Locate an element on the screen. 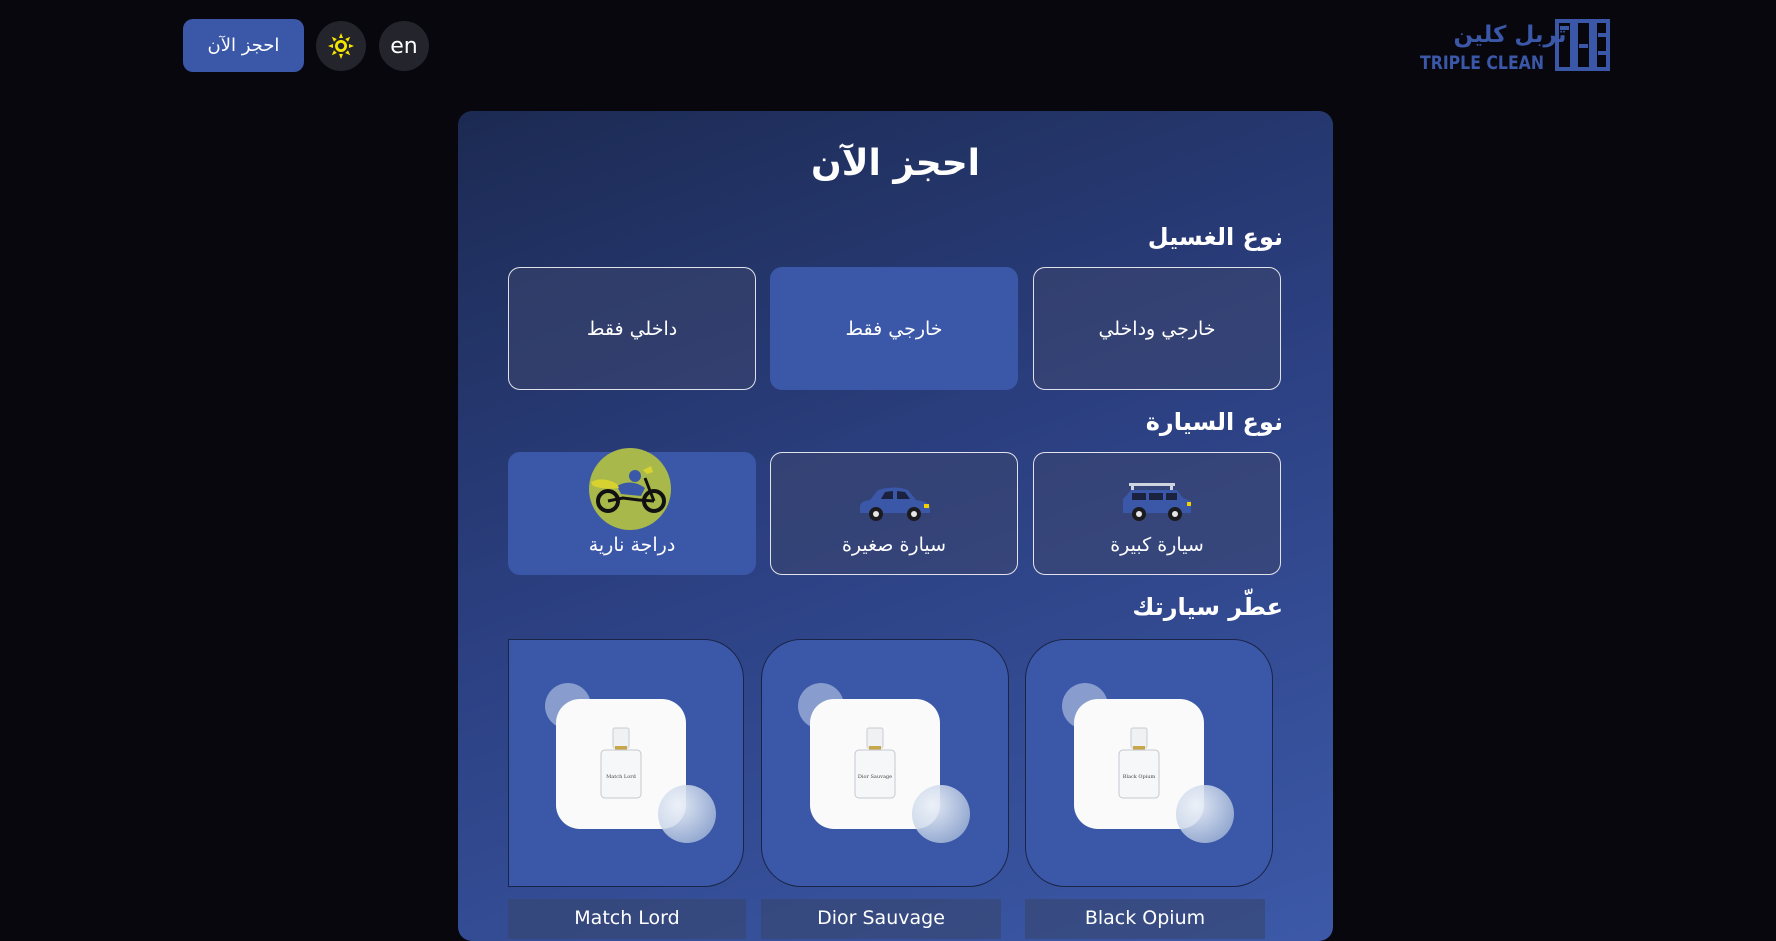 This screenshot has width=1776, height=941. wash-option-exterior-only: خارجي فقط is located at coordinates (894, 328).